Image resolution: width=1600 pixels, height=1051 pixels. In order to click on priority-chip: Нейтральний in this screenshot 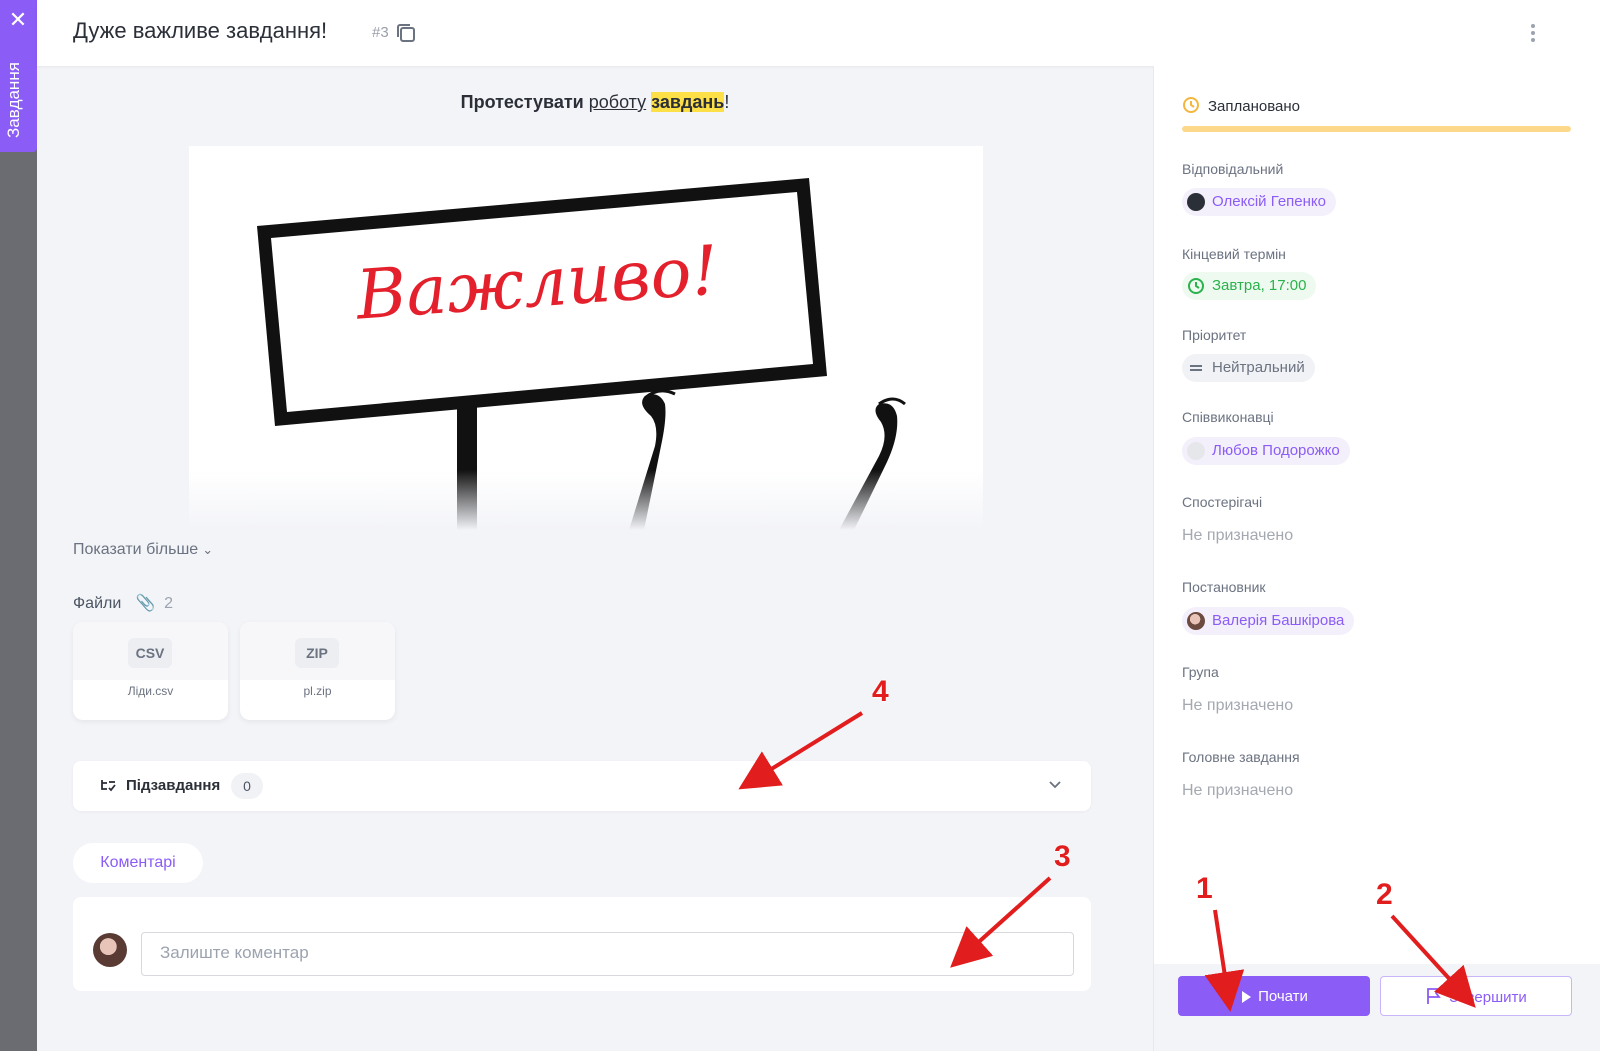, I will do `click(1248, 368)`.